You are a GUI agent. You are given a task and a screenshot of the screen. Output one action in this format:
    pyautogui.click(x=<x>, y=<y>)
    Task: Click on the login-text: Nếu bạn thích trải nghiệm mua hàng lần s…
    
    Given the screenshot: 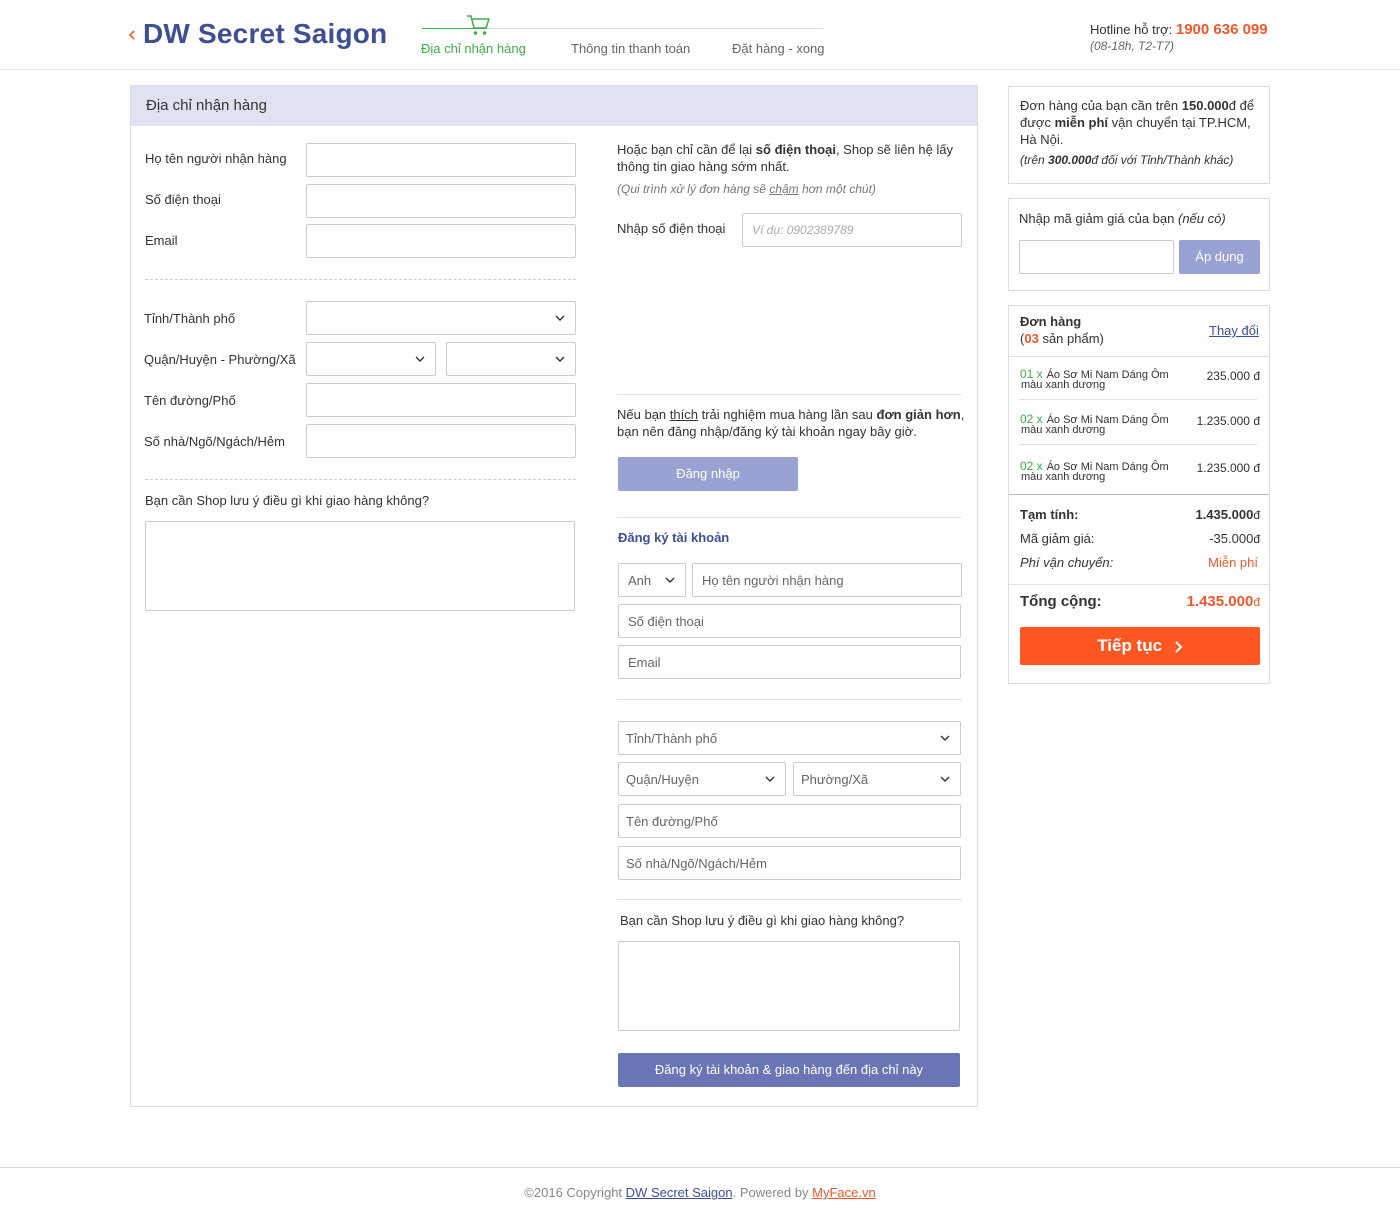 What is the action you would take?
    pyautogui.click(x=792, y=423)
    